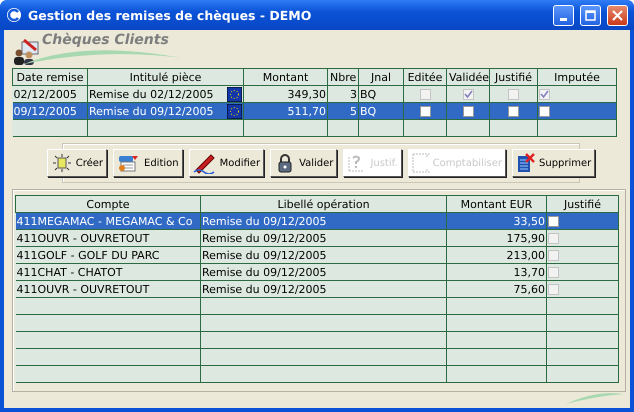 This screenshot has width=634, height=412. What do you see at coordinates (108, 204) in the screenshot?
I see `column-header: Compte` at bounding box center [108, 204].